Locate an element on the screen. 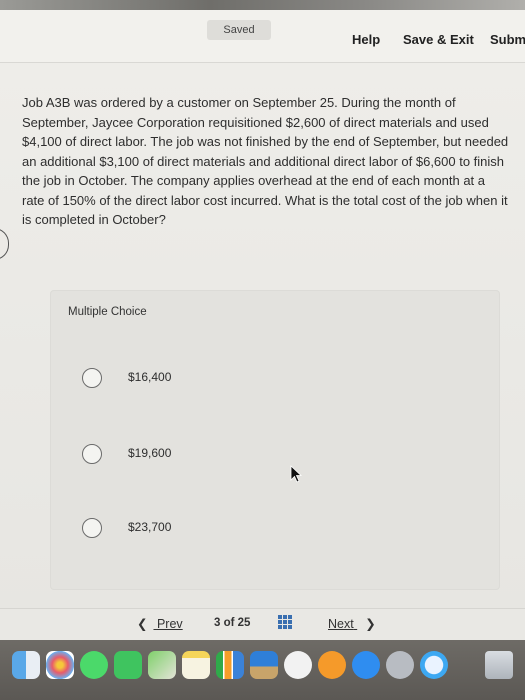 This screenshot has height=700, width=525. question-grid-icon is located at coordinates (285, 622).